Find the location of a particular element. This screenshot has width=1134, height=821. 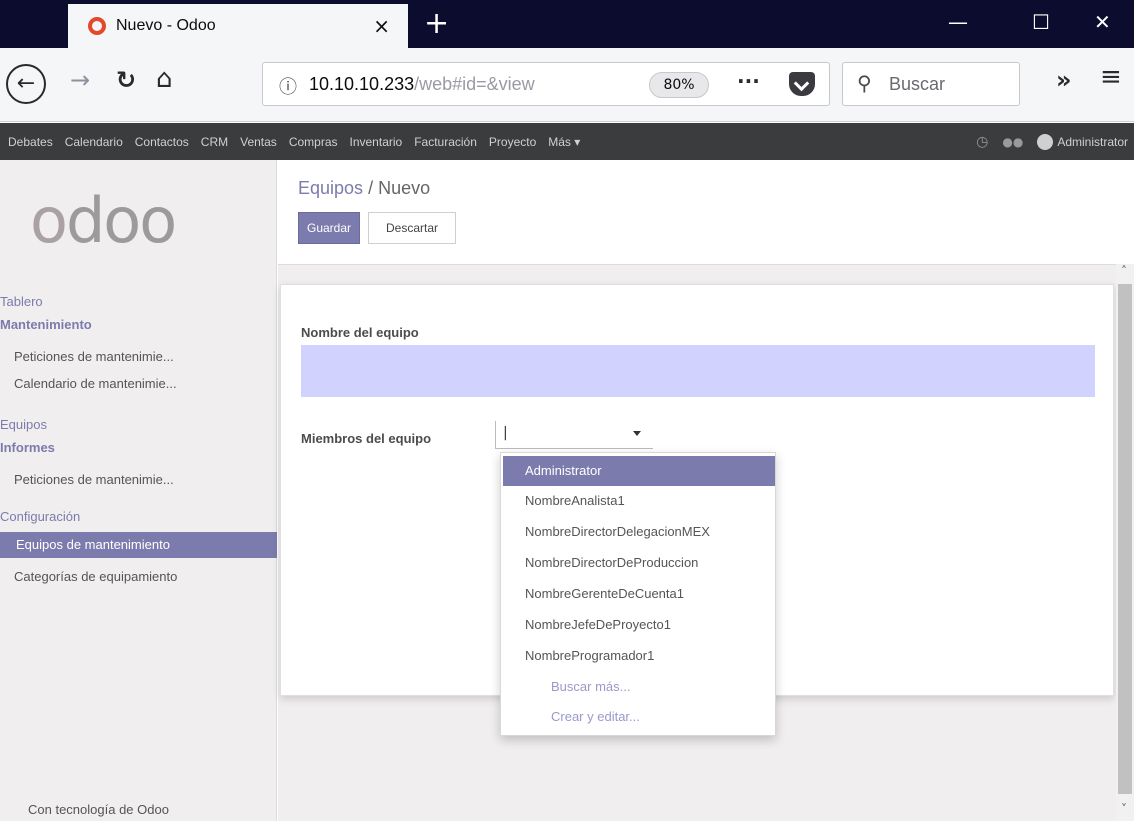

save-button: Guardar is located at coordinates (329, 228).